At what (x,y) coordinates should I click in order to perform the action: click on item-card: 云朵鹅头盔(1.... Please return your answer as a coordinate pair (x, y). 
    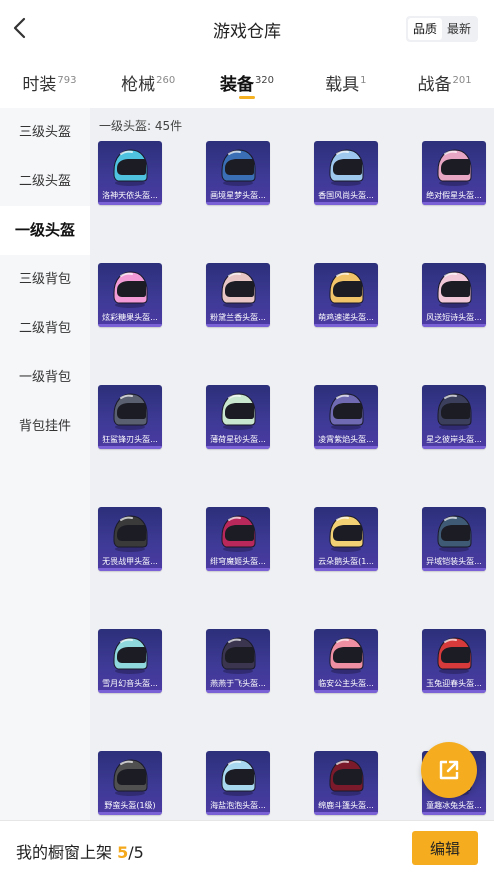
    Looking at the image, I should click on (346, 539).